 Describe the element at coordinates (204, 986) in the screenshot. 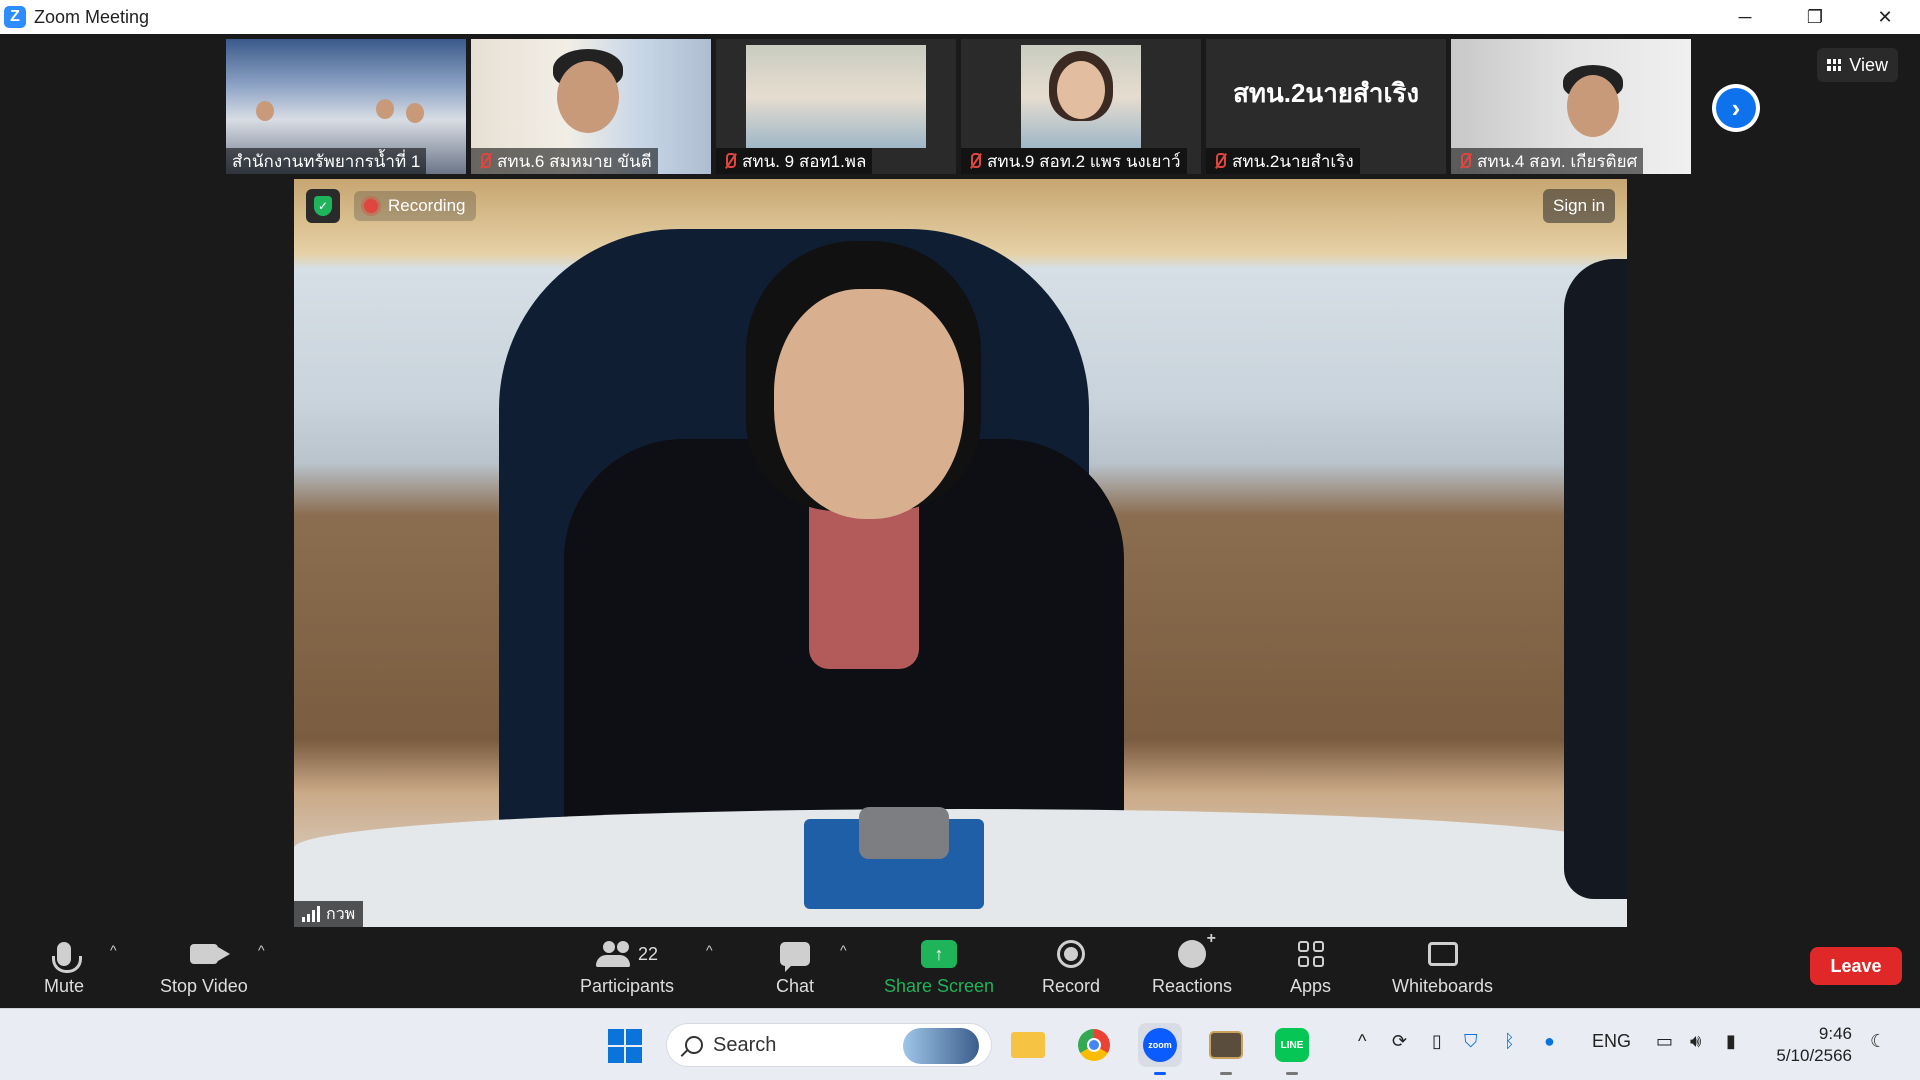

I see `stop-video-label: Stop Video` at that location.